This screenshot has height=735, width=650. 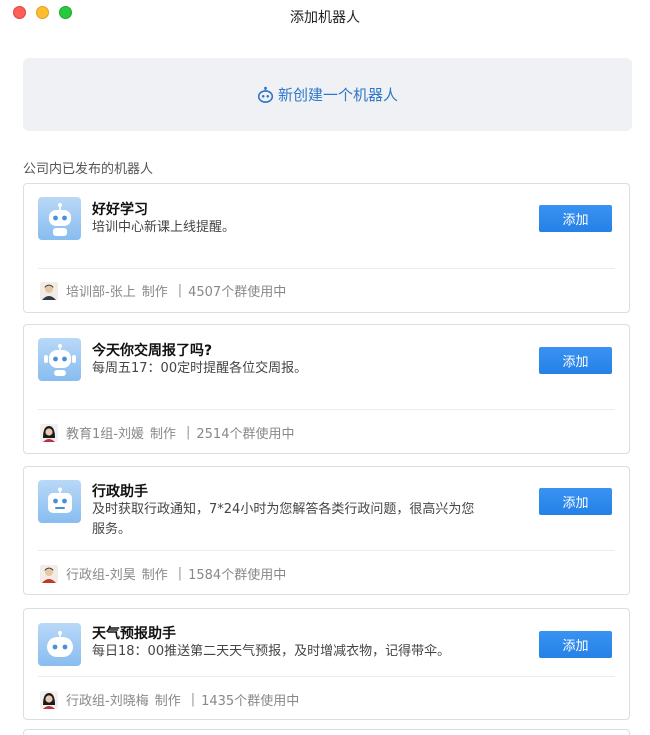 What do you see at coordinates (105, 434) in the screenshot?
I see `author-name: 教育1组-刘媛` at bounding box center [105, 434].